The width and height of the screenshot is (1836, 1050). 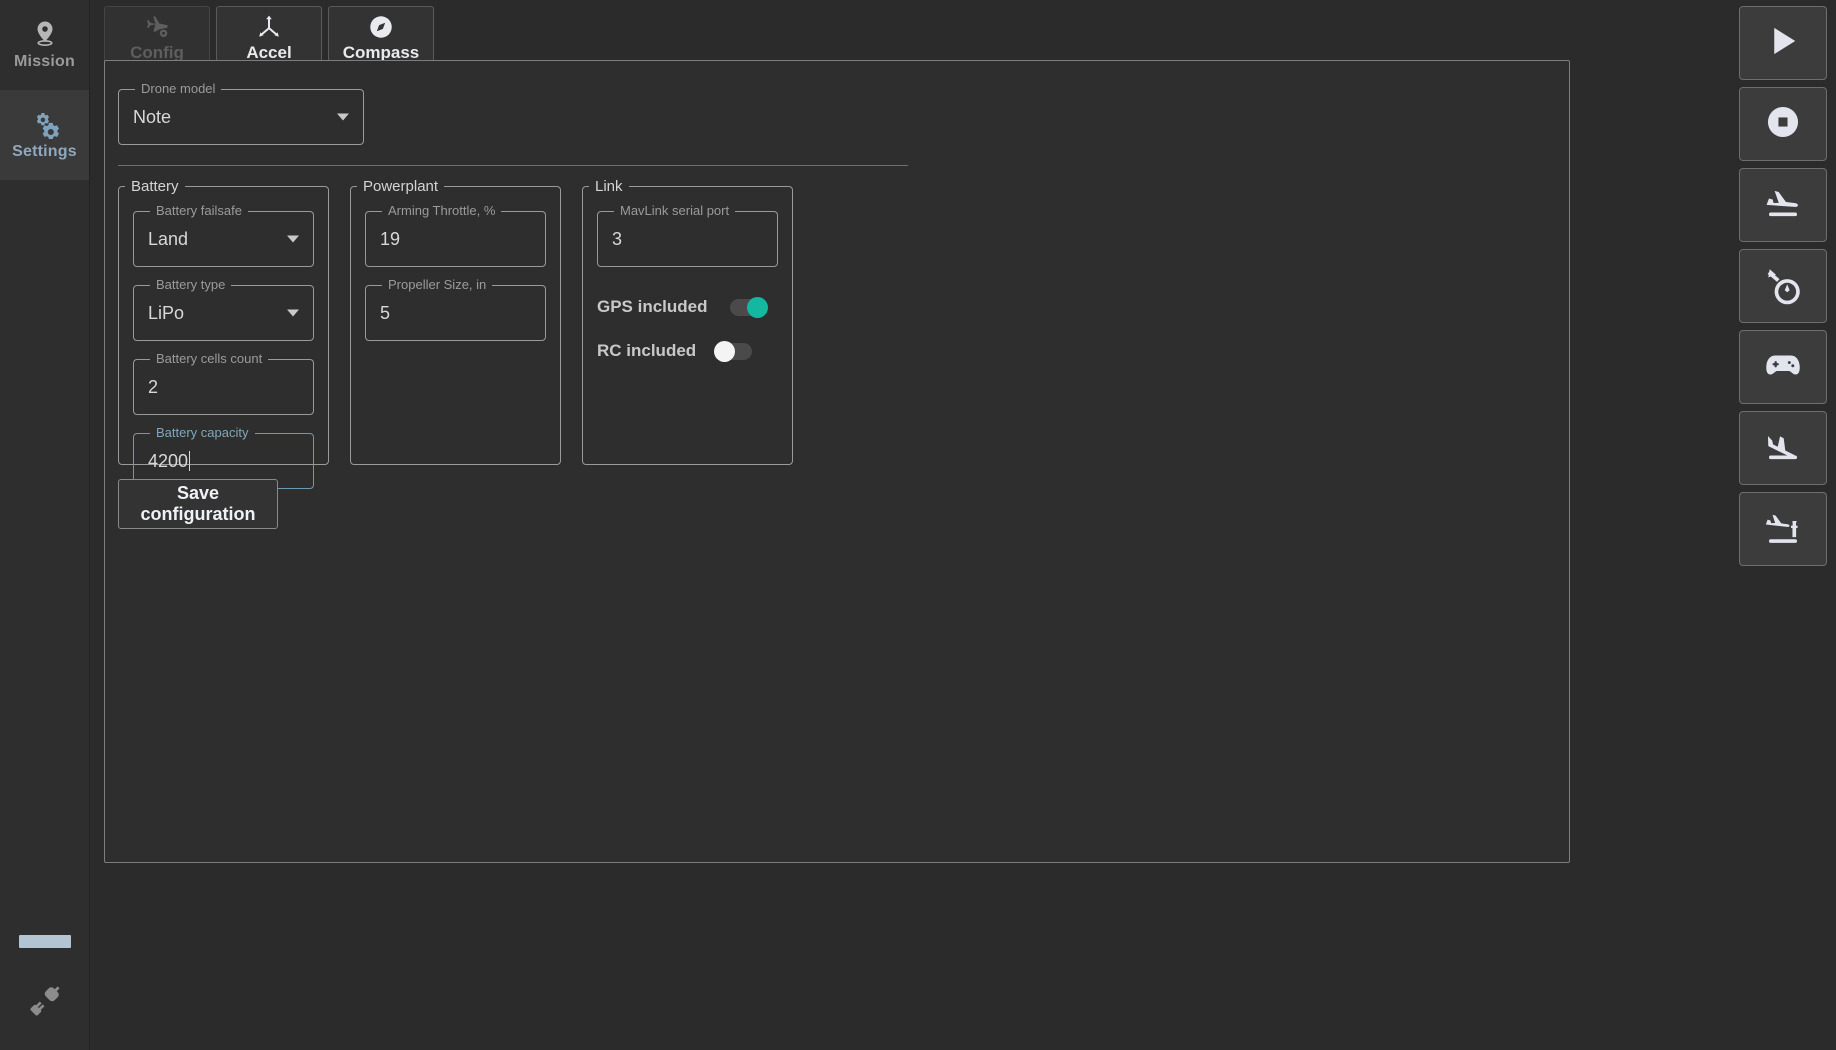 I want to click on tab-accel: Accel, so click(x=269, y=37).